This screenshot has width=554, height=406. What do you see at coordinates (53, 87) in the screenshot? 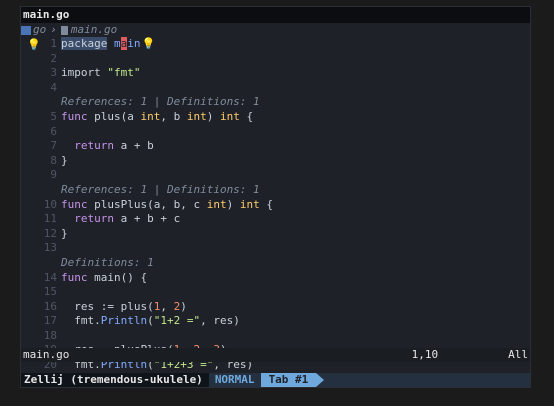
I see `line-number: 4` at bounding box center [53, 87].